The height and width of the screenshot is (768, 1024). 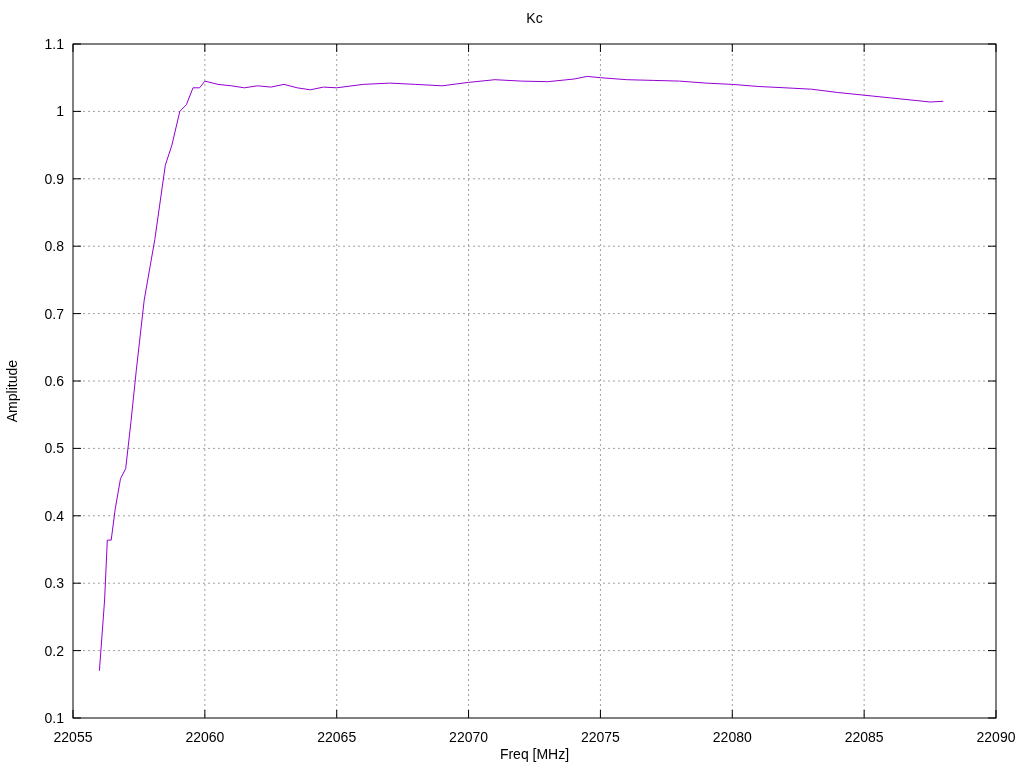 What do you see at coordinates (205, 737) in the screenshot?
I see `x-tick-label: 22060` at bounding box center [205, 737].